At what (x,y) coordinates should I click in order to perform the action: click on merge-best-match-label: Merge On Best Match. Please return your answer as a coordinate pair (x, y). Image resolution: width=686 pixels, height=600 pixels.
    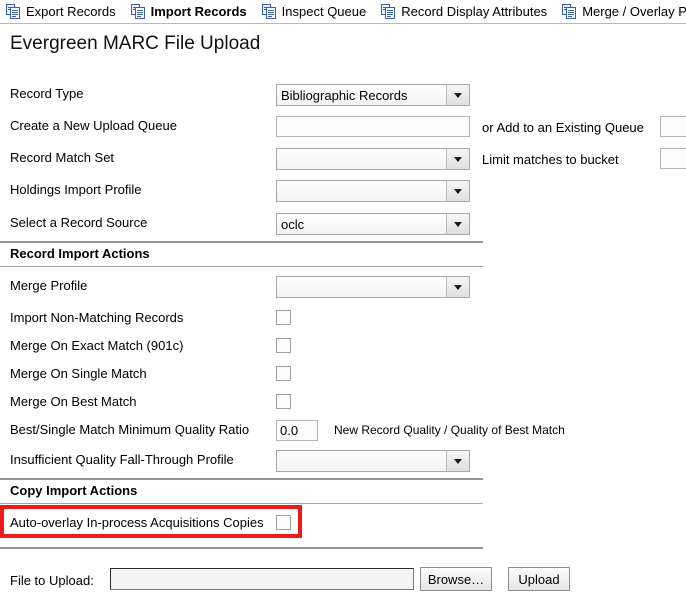
    Looking at the image, I should click on (73, 401).